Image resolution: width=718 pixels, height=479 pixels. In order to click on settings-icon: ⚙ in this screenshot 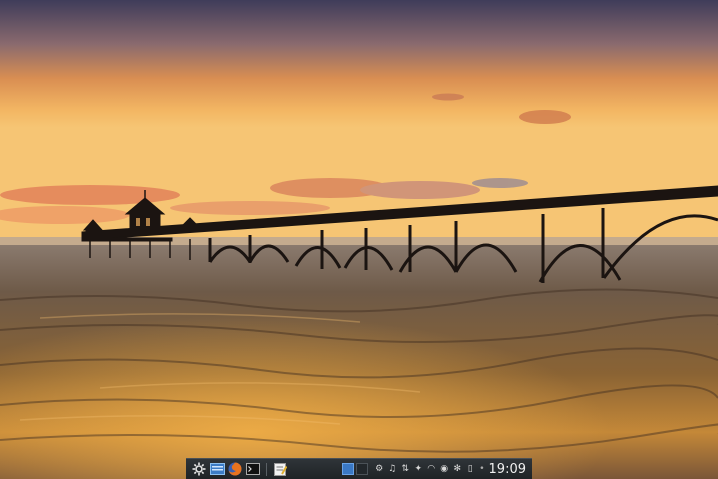, I will do `click(379, 469)`.